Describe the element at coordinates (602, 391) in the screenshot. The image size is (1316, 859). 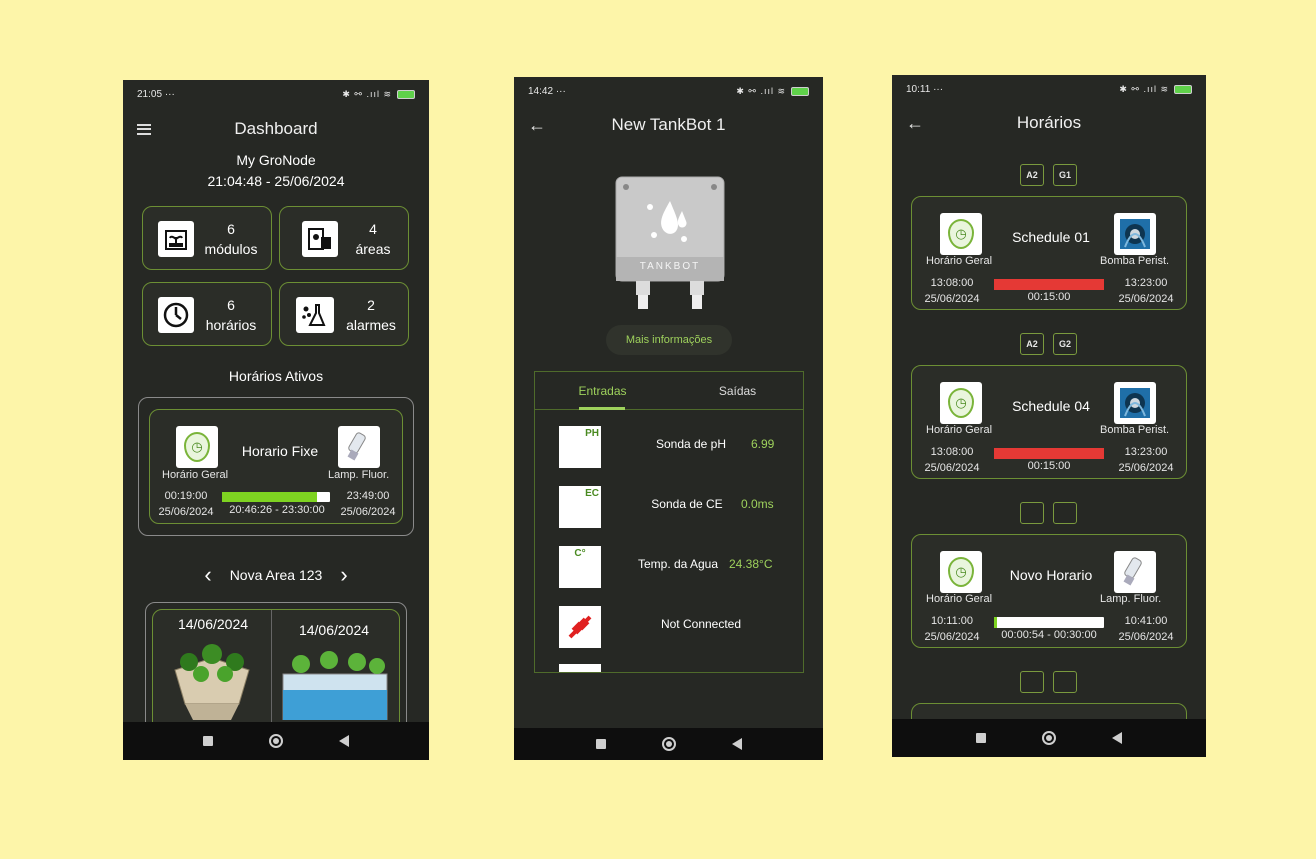
I see `tab-entradas: Entradas` at that location.